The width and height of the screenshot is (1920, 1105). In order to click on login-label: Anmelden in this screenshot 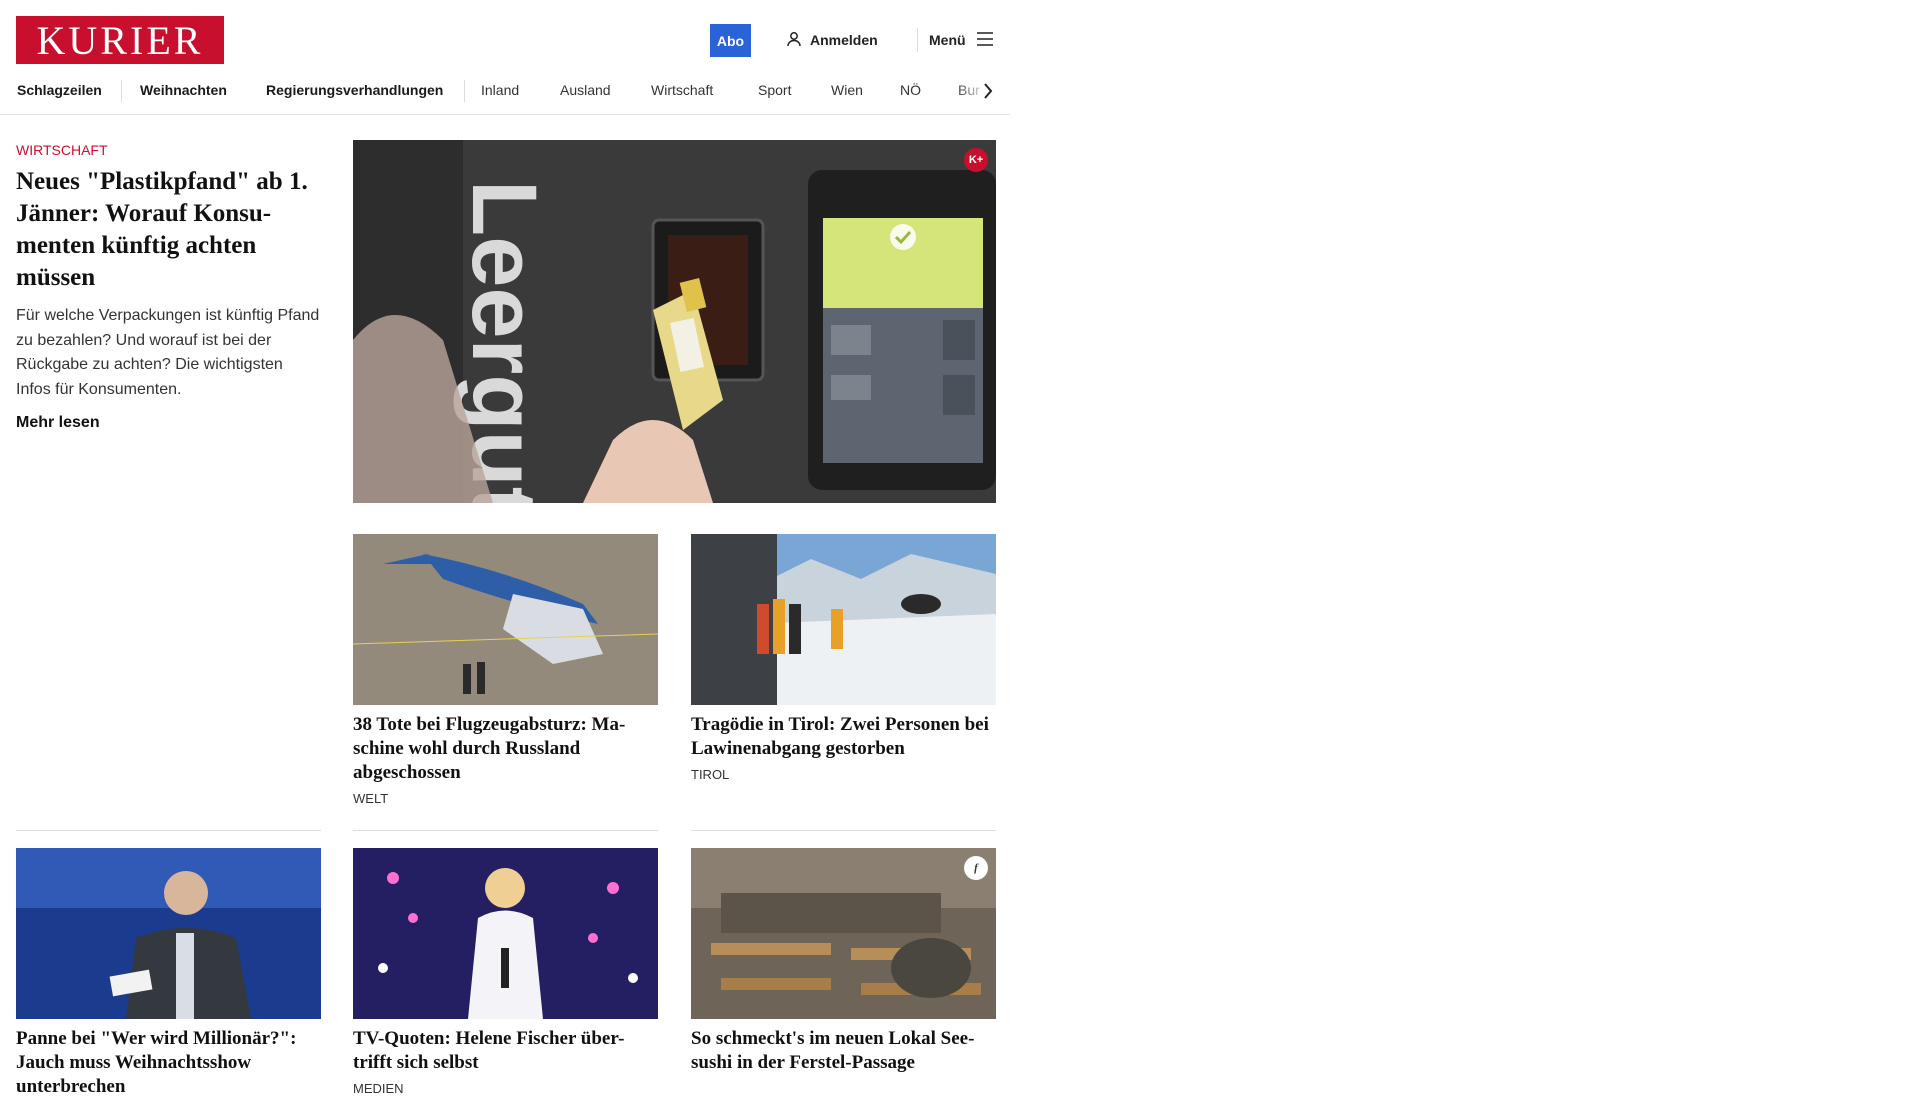, I will do `click(844, 40)`.